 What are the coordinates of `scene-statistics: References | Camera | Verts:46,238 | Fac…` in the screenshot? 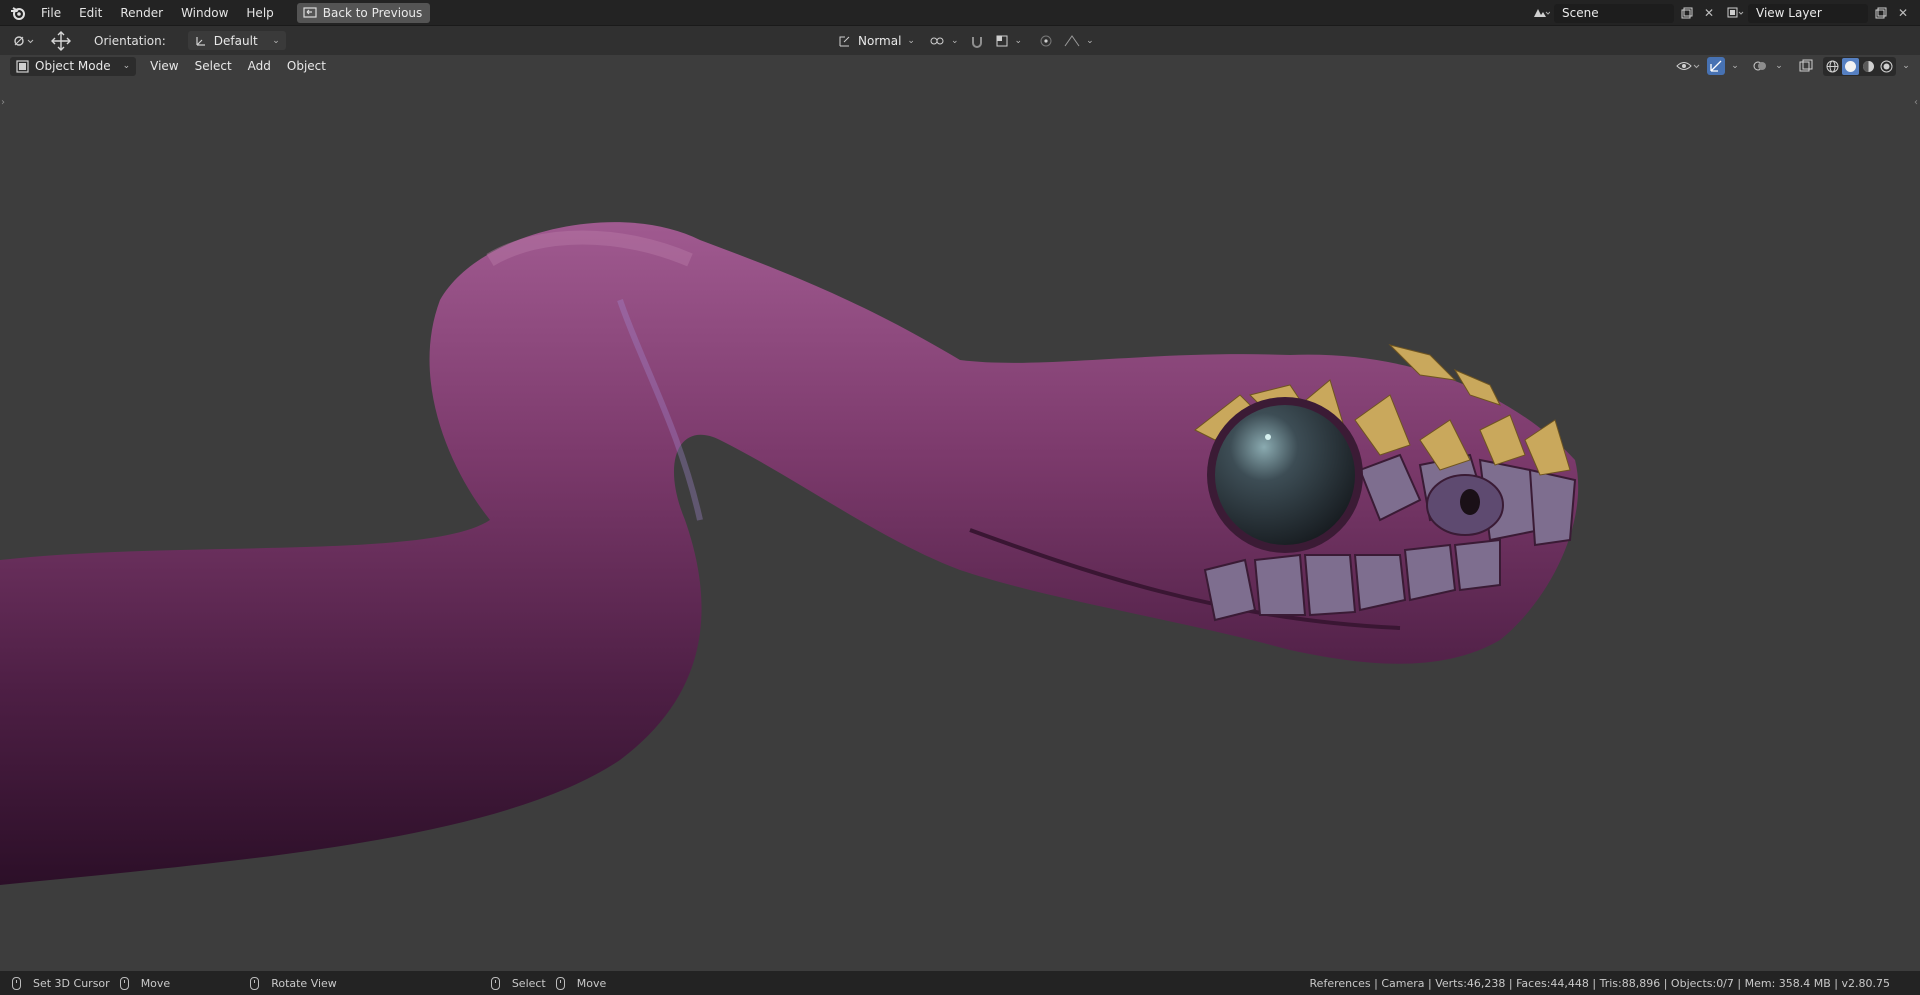 It's located at (1599, 983).